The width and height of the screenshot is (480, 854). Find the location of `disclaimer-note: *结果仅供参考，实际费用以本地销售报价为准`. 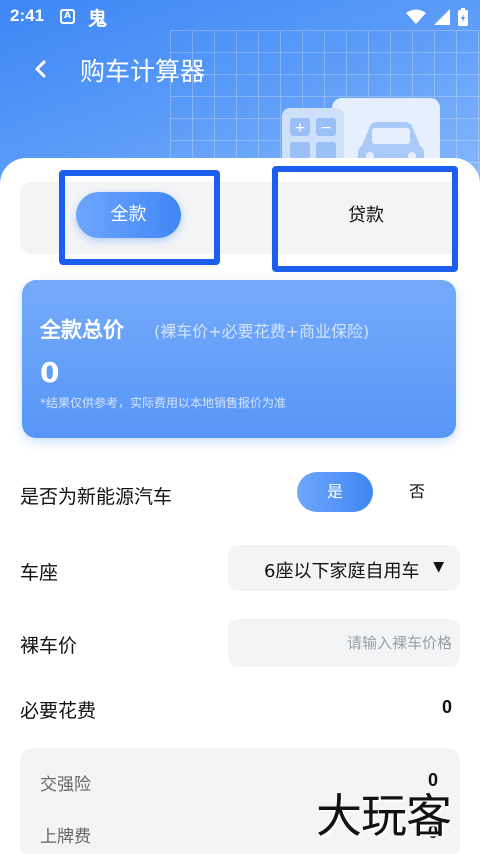

disclaimer-note: *结果仅供参考，实际费用以本地销售报价为准 is located at coordinates (163, 403).